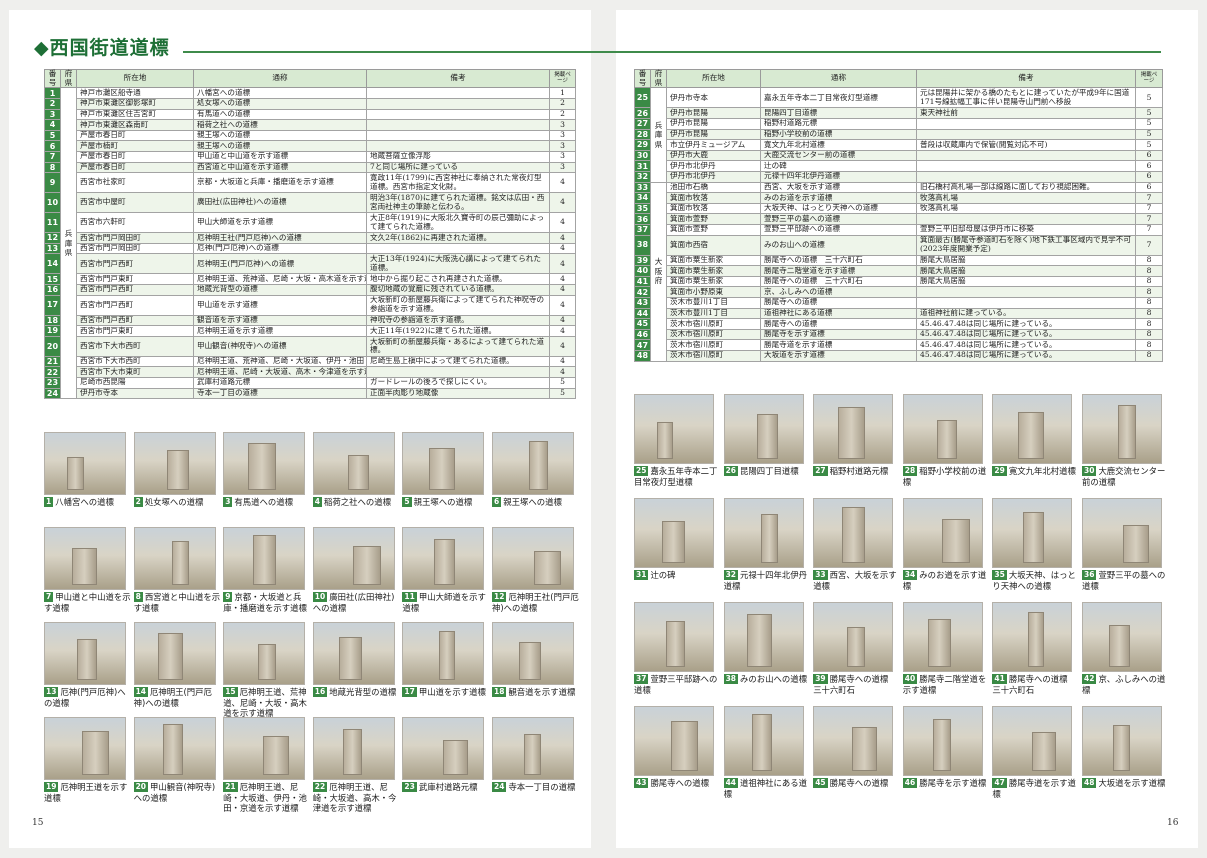 This screenshot has height=858, width=1207. Describe the element at coordinates (838, 334) in the screenshot. I see `name-cell: 勝尾寺を示す道標` at that location.